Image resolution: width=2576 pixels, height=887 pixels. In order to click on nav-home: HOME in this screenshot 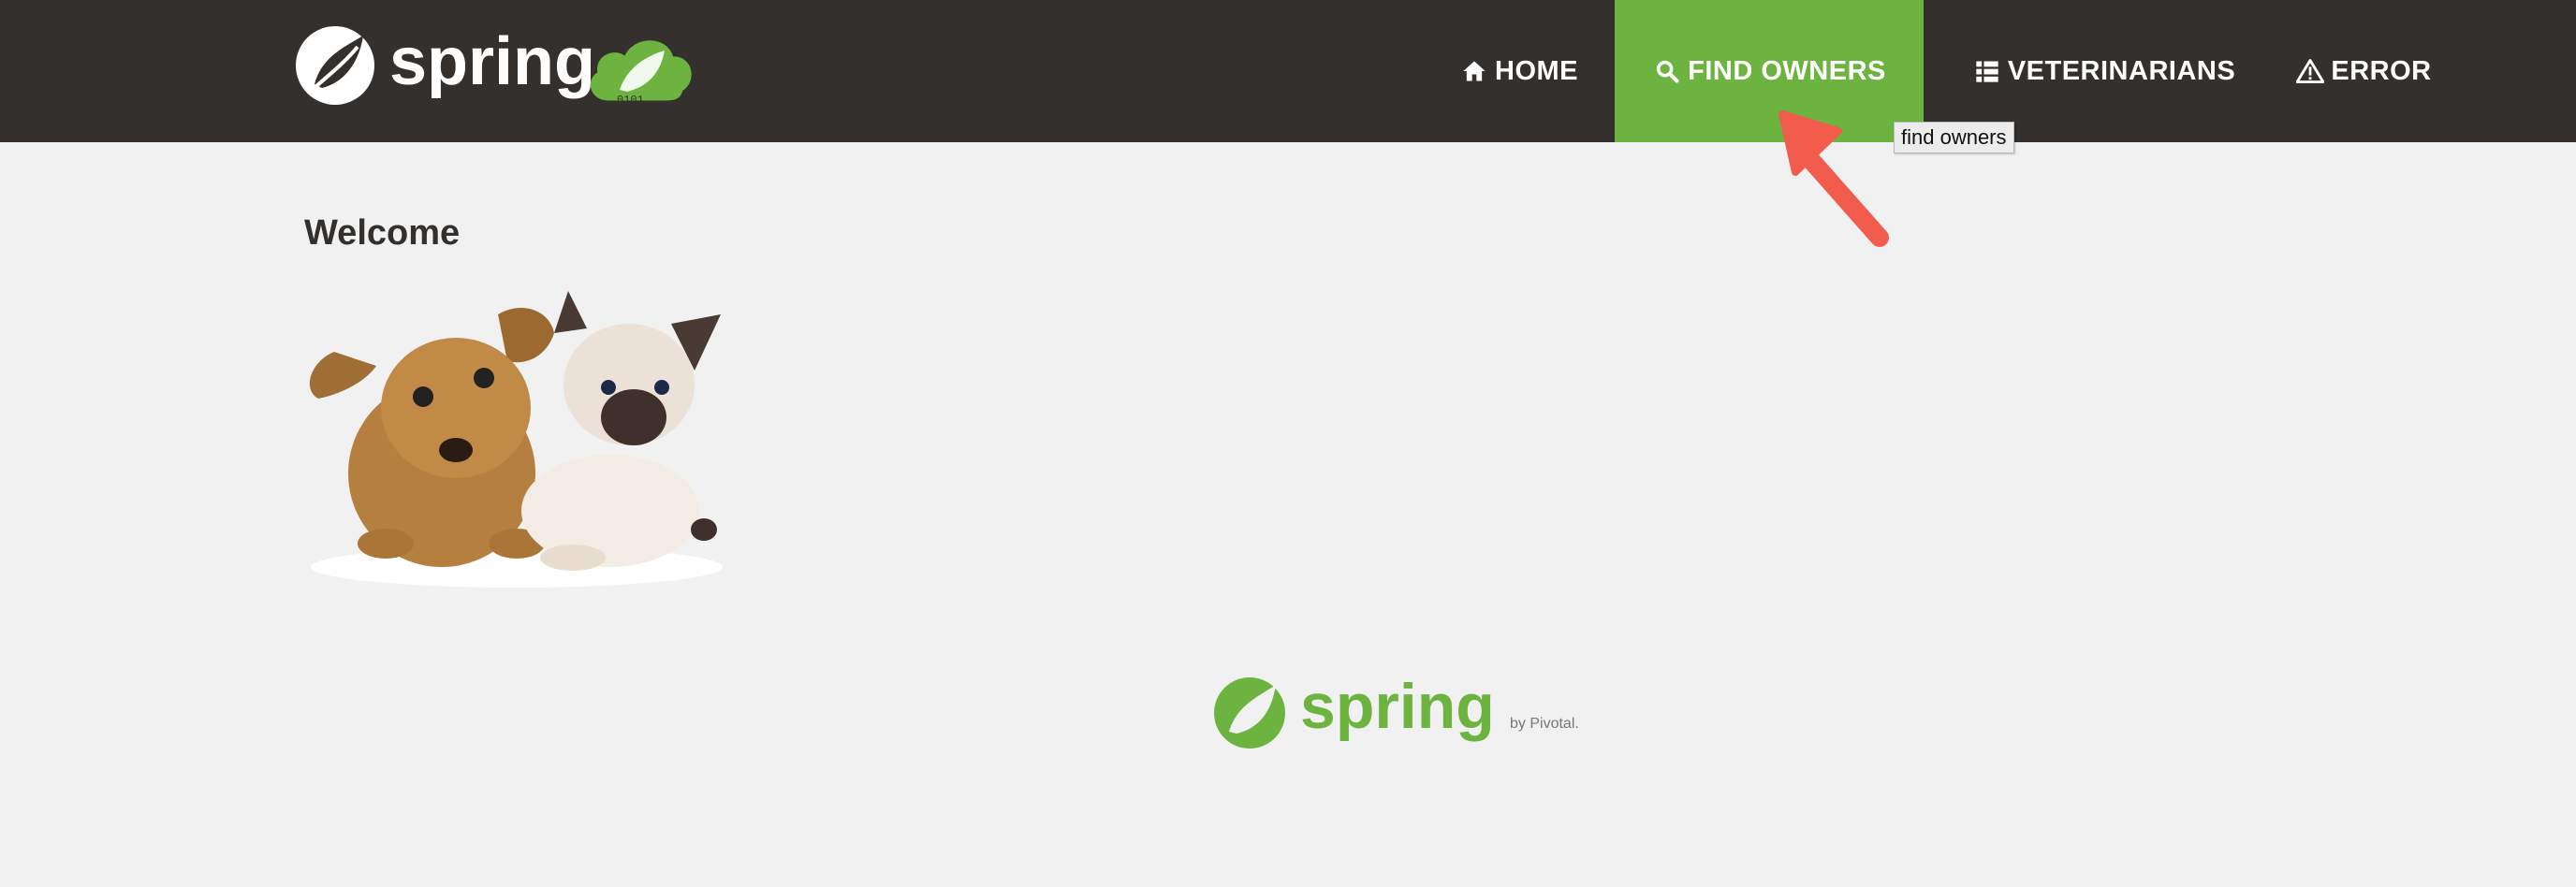, I will do `click(1519, 71)`.